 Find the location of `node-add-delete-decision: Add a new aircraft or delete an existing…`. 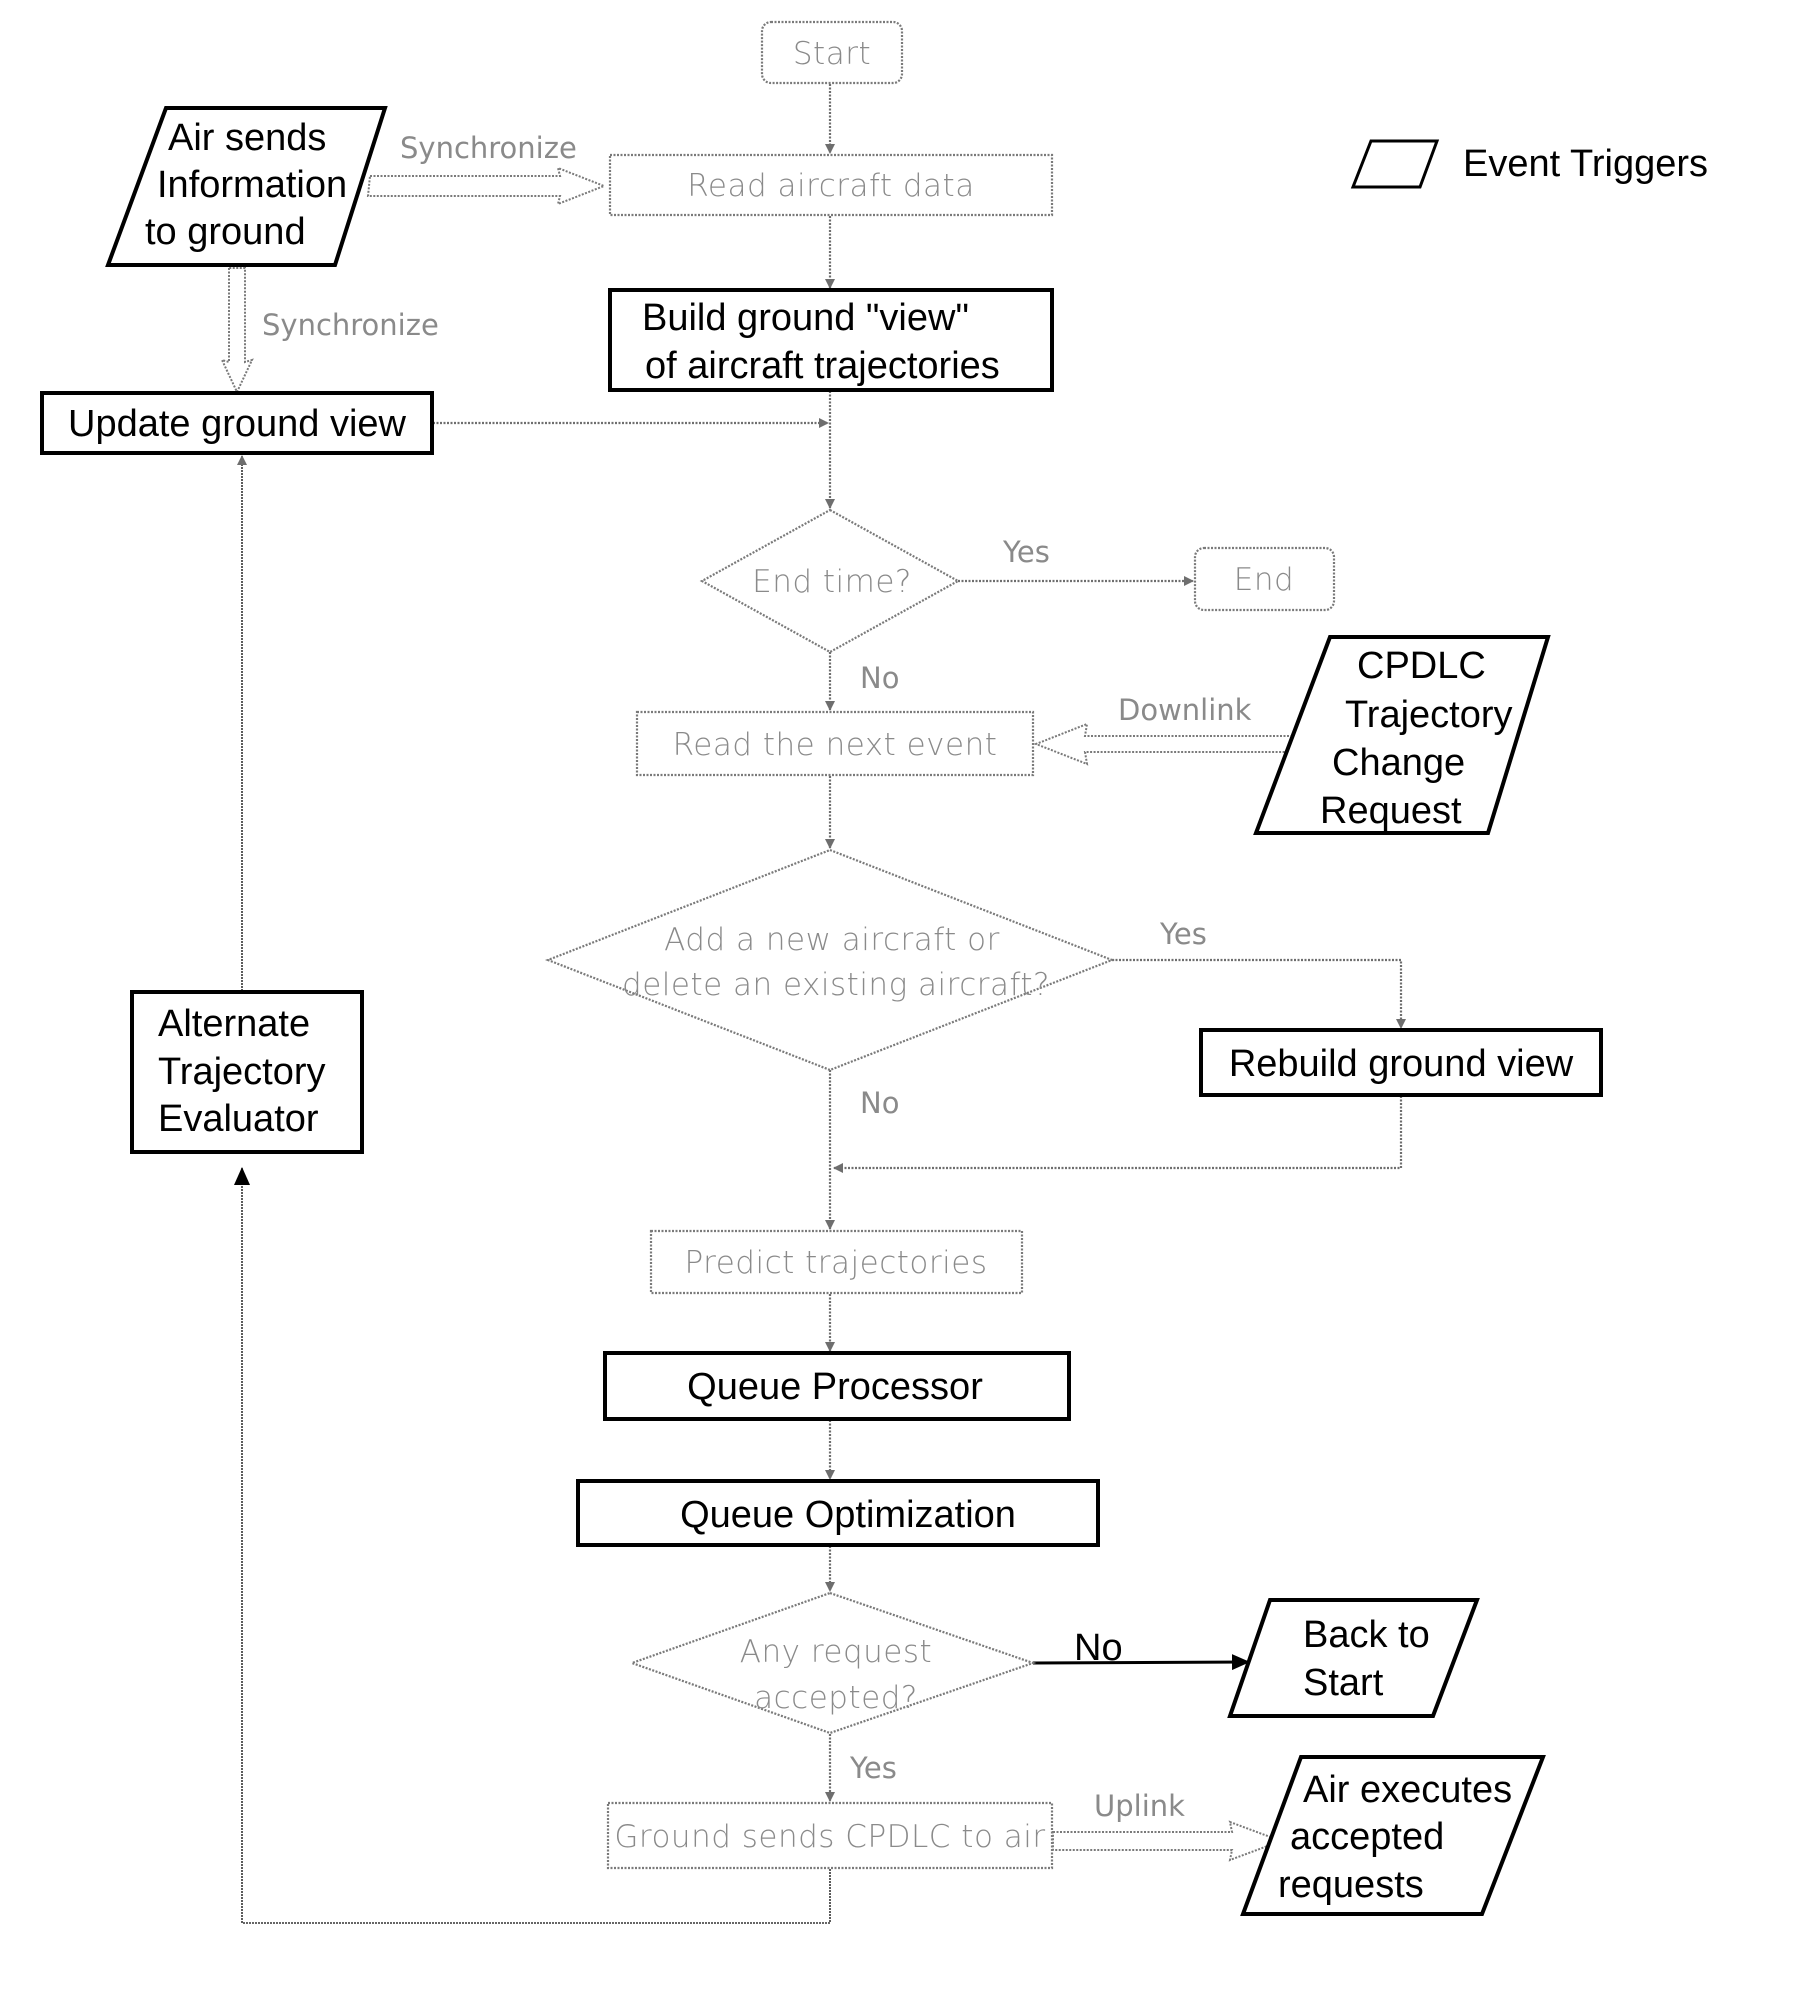

node-add-delete-decision: Add a new aircraft or delete an existing… is located at coordinates (830, 960).